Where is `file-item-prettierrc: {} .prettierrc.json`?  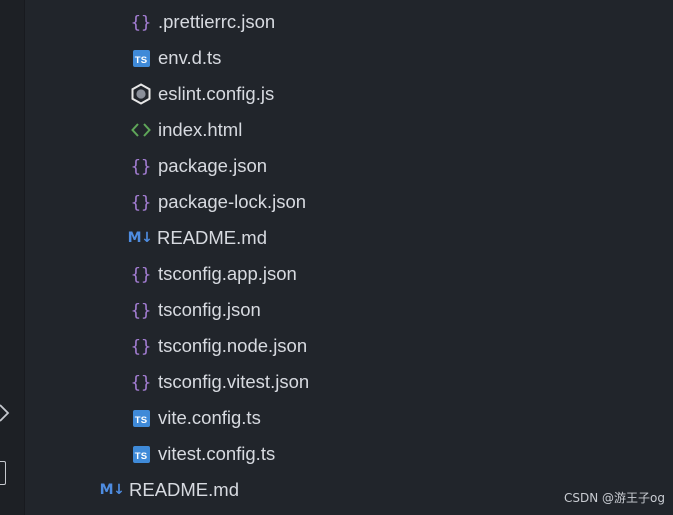 file-item-prettierrc: {} .prettierrc.json is located at coordinates (202, 22).